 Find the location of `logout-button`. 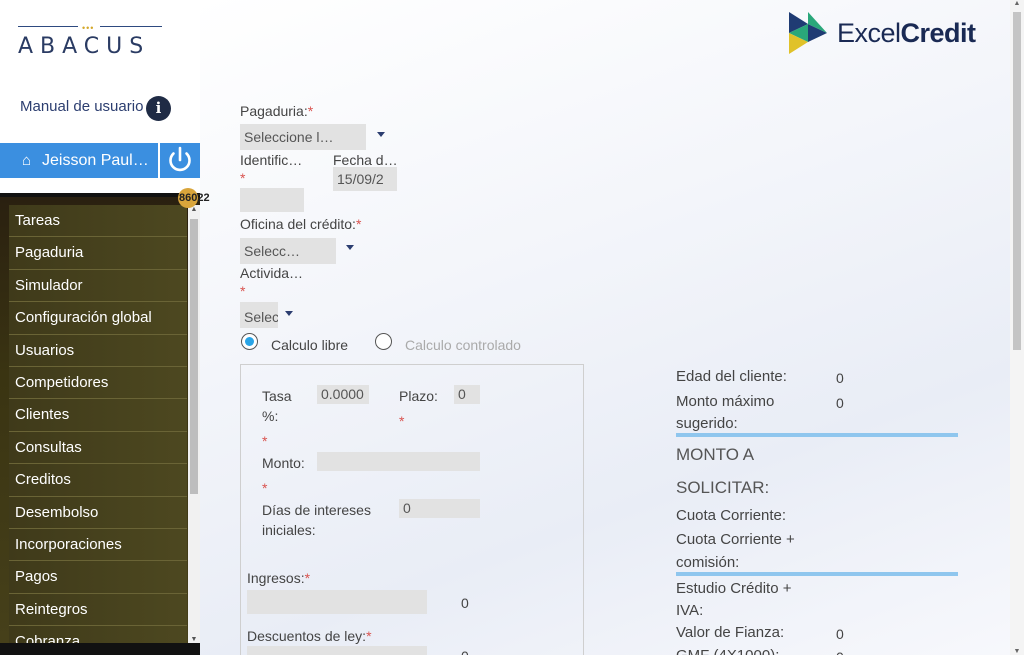

logout-button is located at coordinates (180, 160).